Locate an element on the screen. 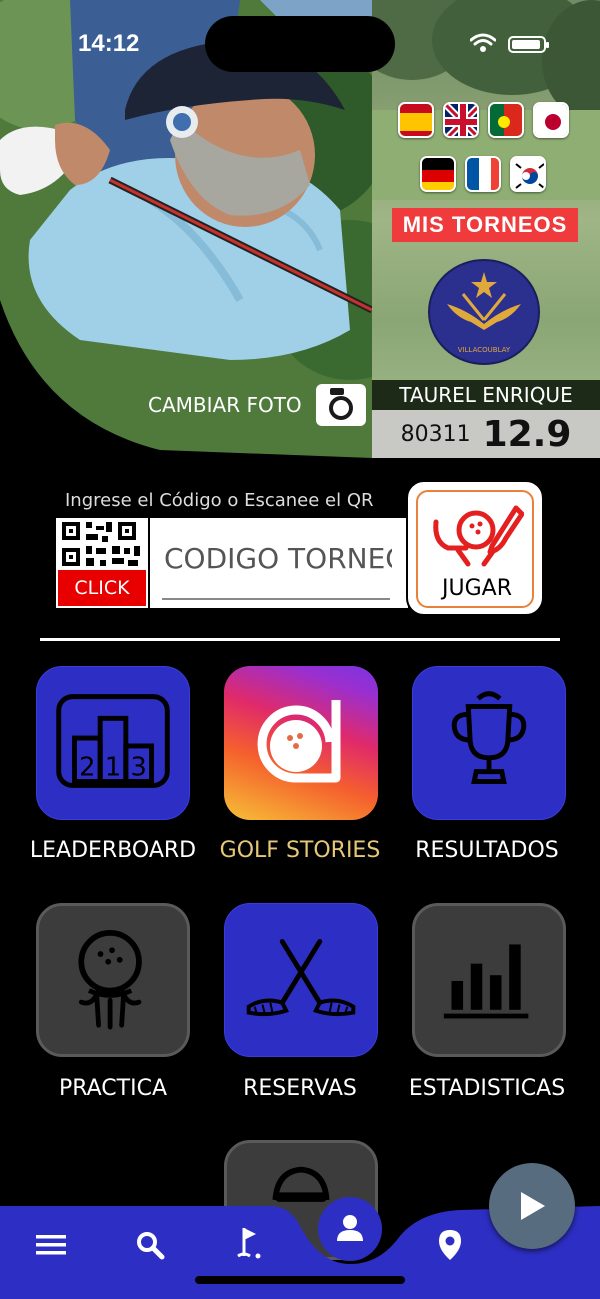  golf-stories-button is located at coordinates (301, 743).